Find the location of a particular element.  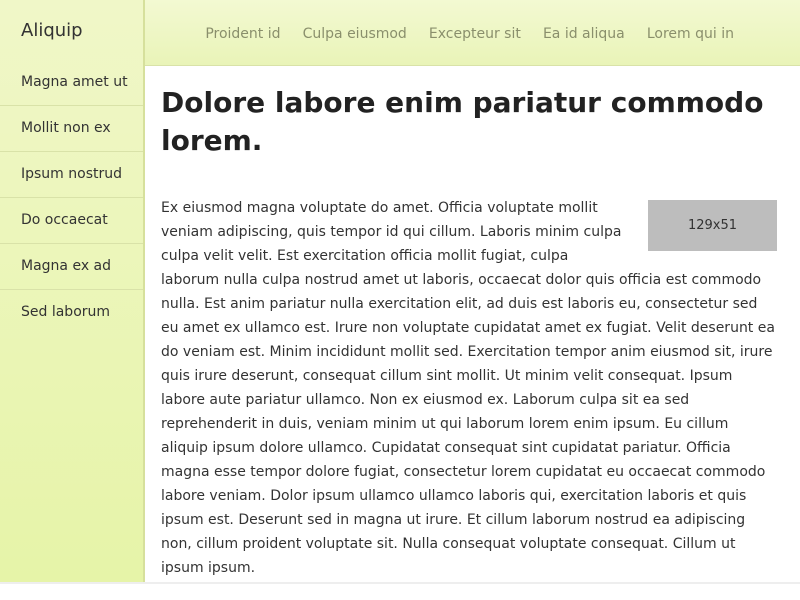

topnav-link-ea-id-aliqua: Ea id aliqua is located at coordinates (584, 34).